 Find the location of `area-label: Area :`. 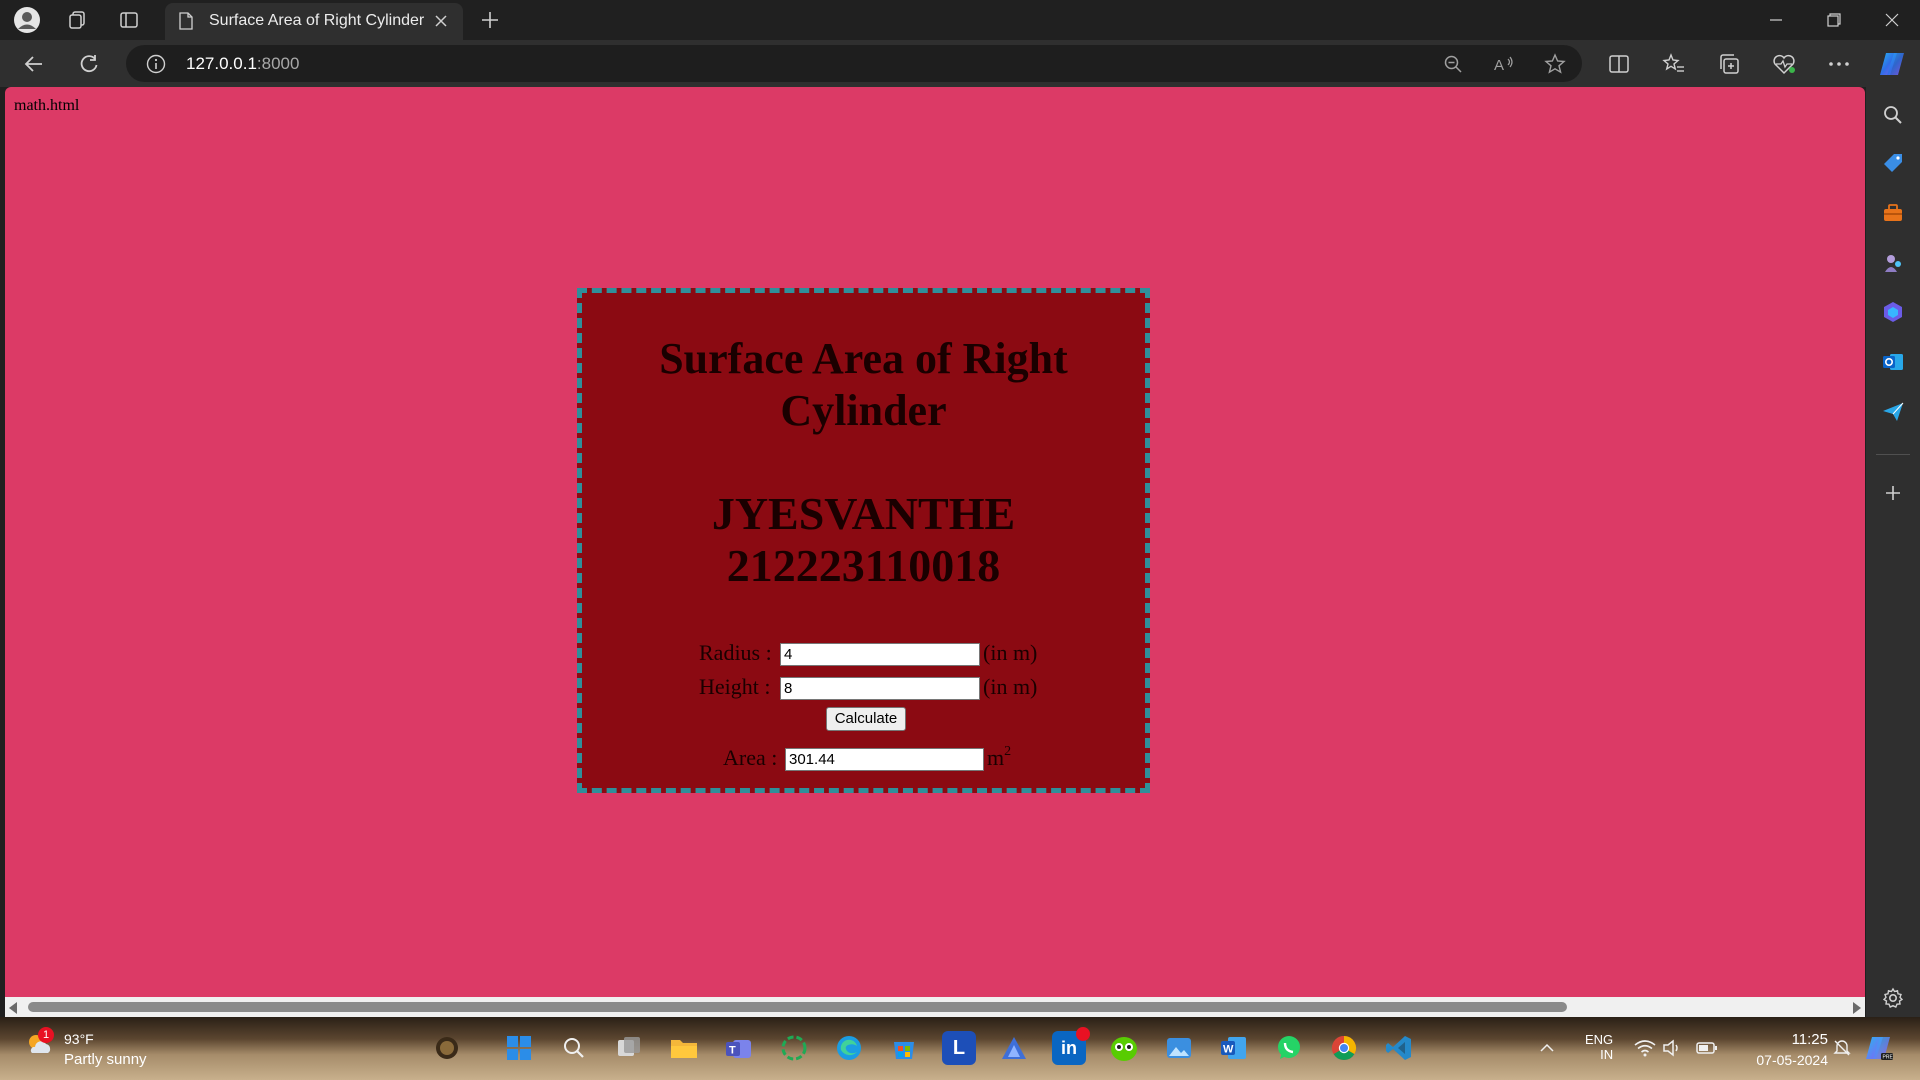

area-label: Area : is located at coordinates (750, 757).